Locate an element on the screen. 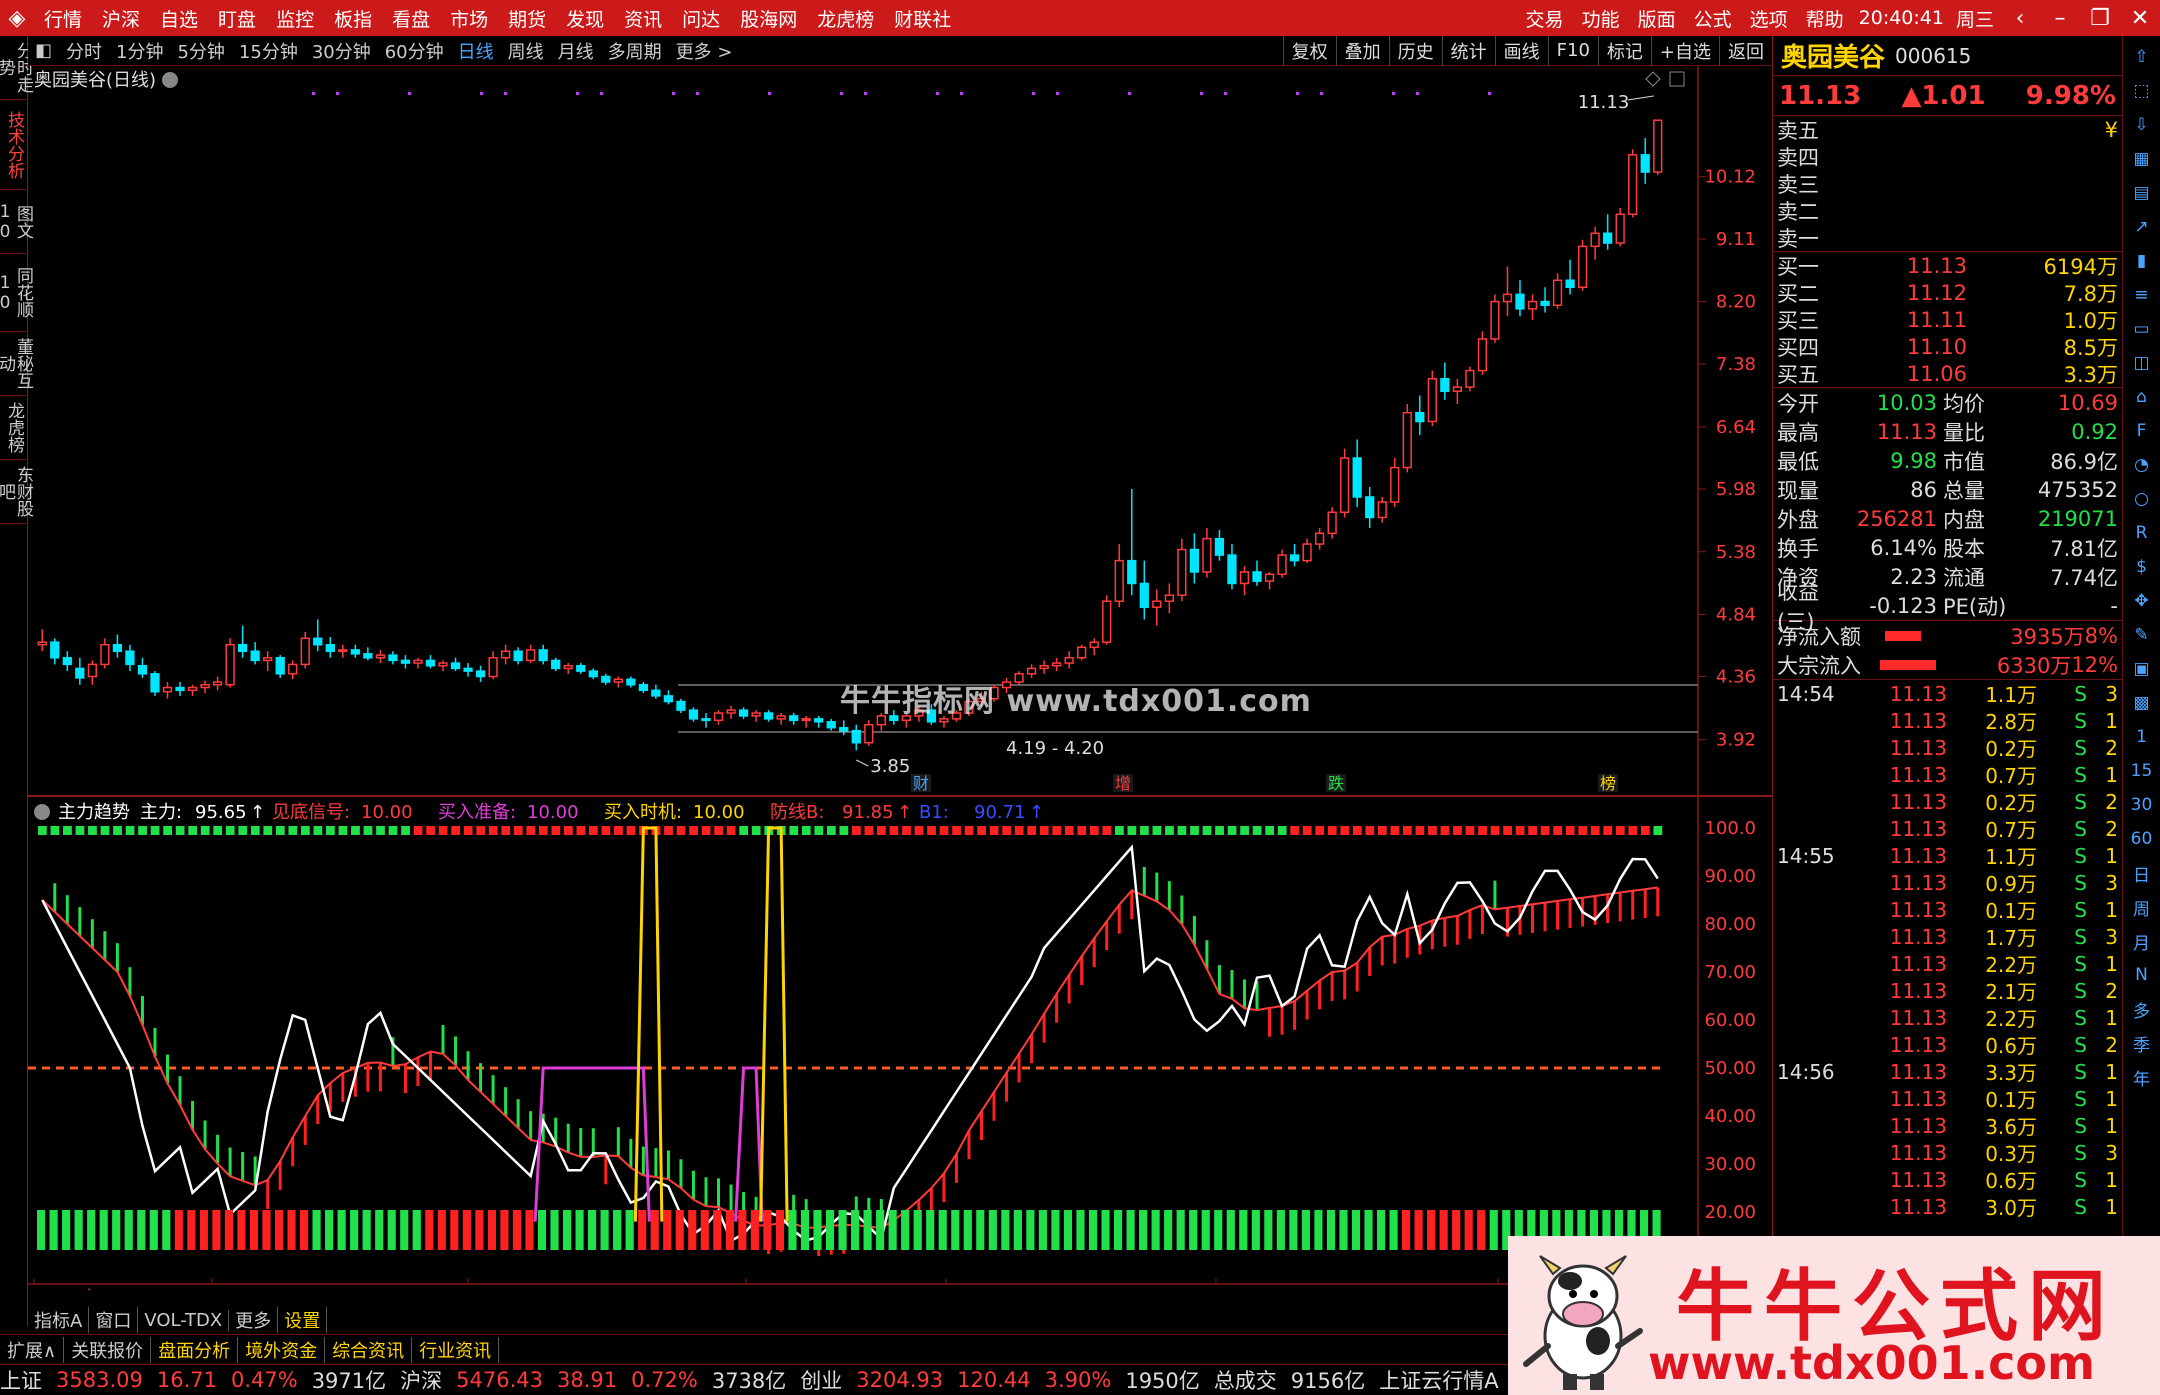  ticker-item: 沪深 is located at coordinates (421, 1380).